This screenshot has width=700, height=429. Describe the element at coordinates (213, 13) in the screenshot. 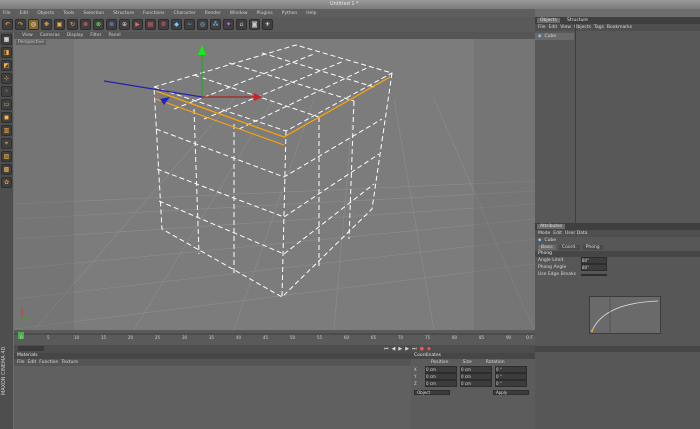

I see `menu-render: Render` at that location.